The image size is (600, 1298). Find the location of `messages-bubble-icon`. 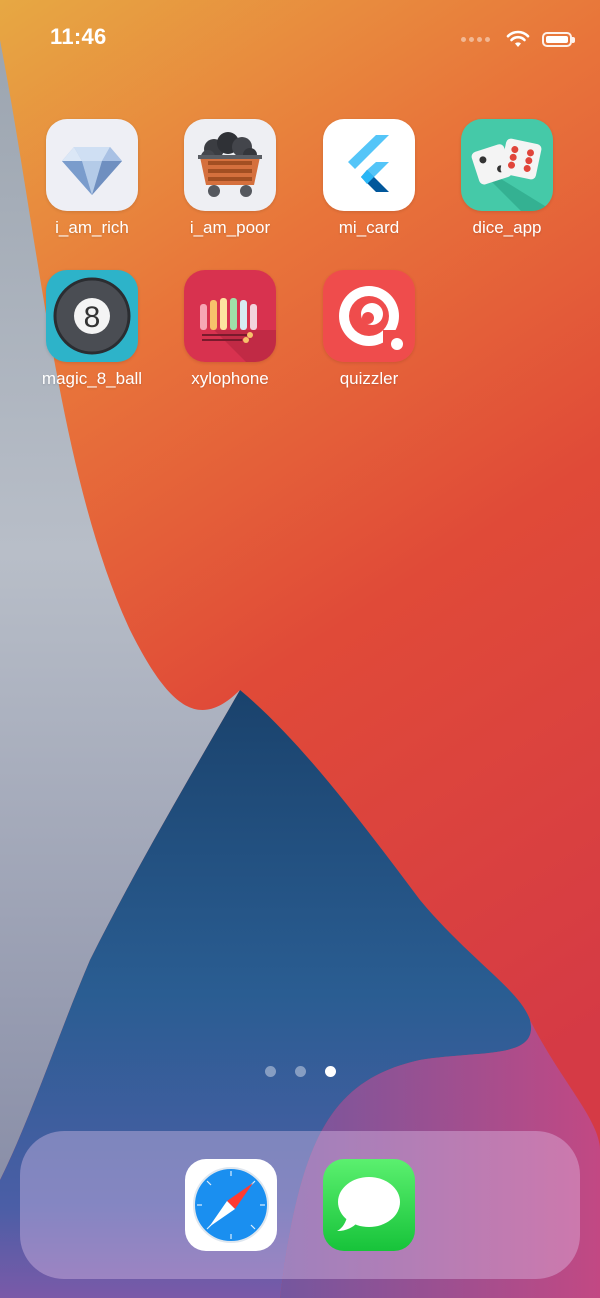

messages-bubble-icon is located at coordinates (369, 1205).